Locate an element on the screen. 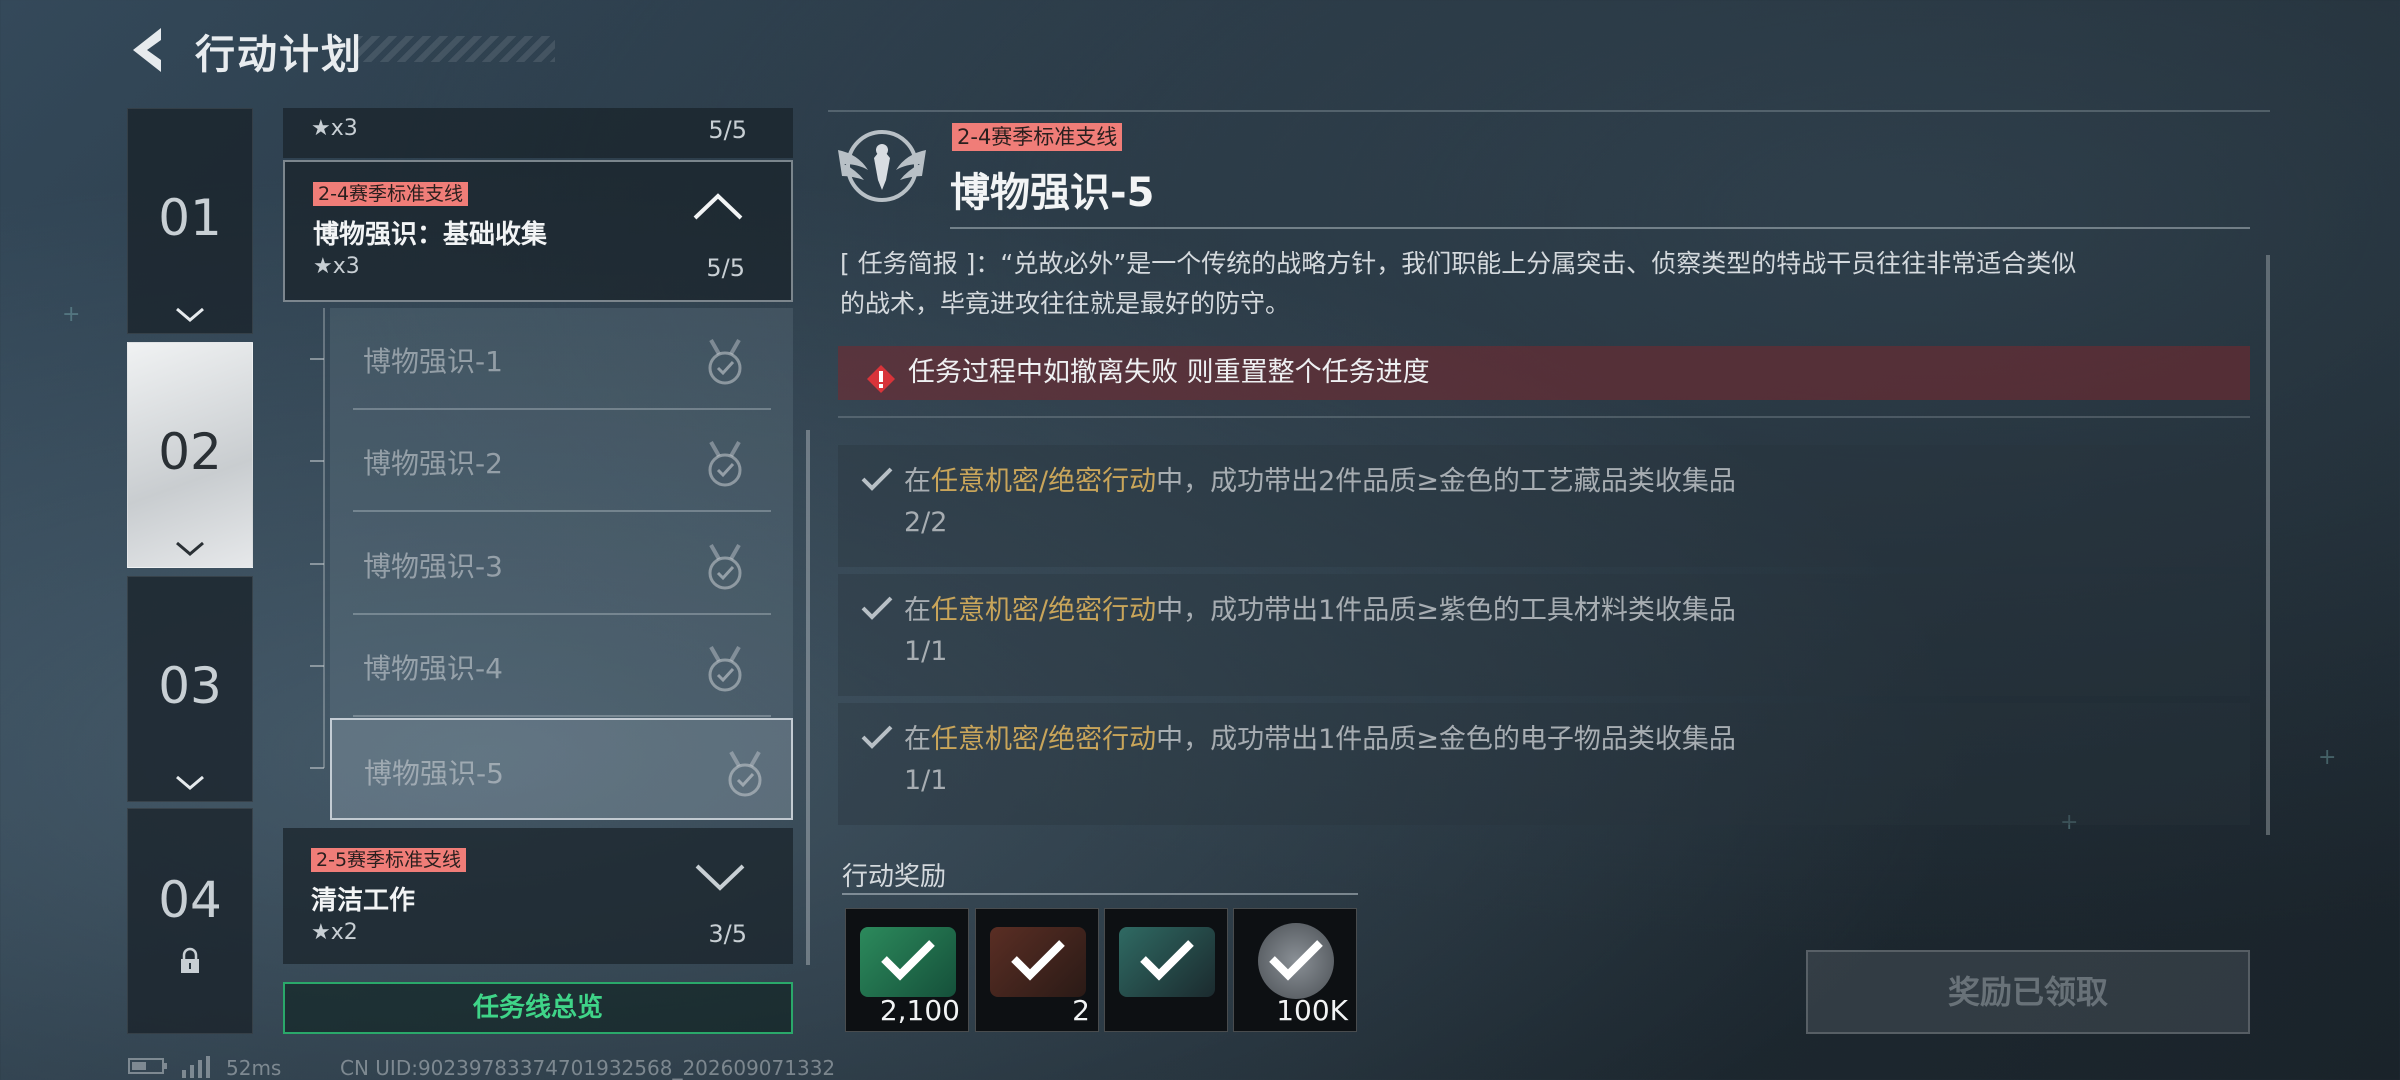  reward-amount: 2,100 is located at coordinates (919, 1010).